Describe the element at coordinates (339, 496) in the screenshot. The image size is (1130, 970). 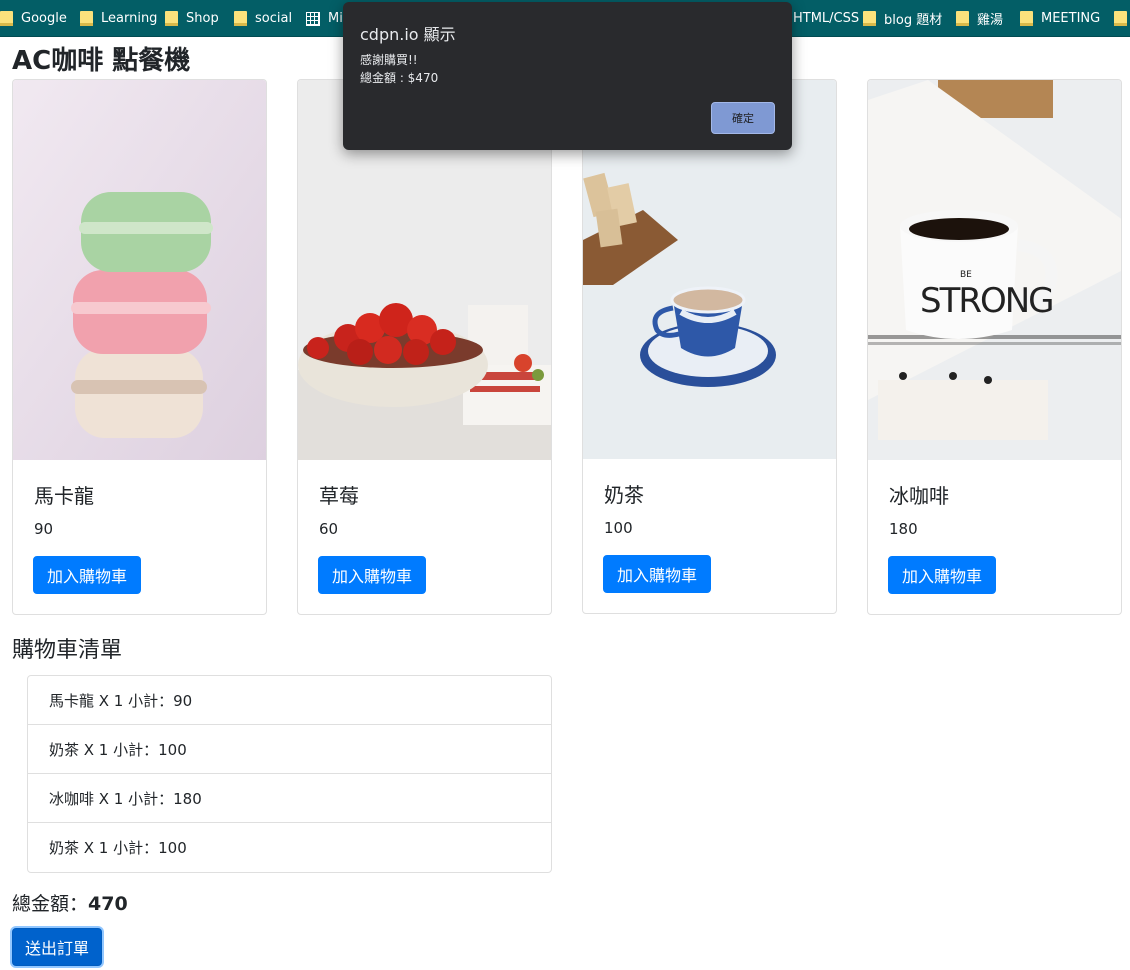
I see `product-name: 草莓` at that location.